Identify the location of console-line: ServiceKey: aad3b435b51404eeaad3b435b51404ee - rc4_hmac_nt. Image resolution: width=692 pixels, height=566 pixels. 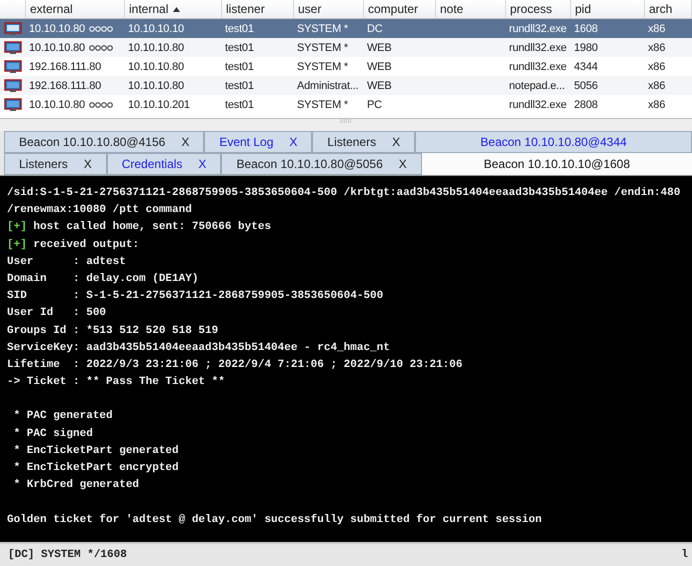
(198, 348).